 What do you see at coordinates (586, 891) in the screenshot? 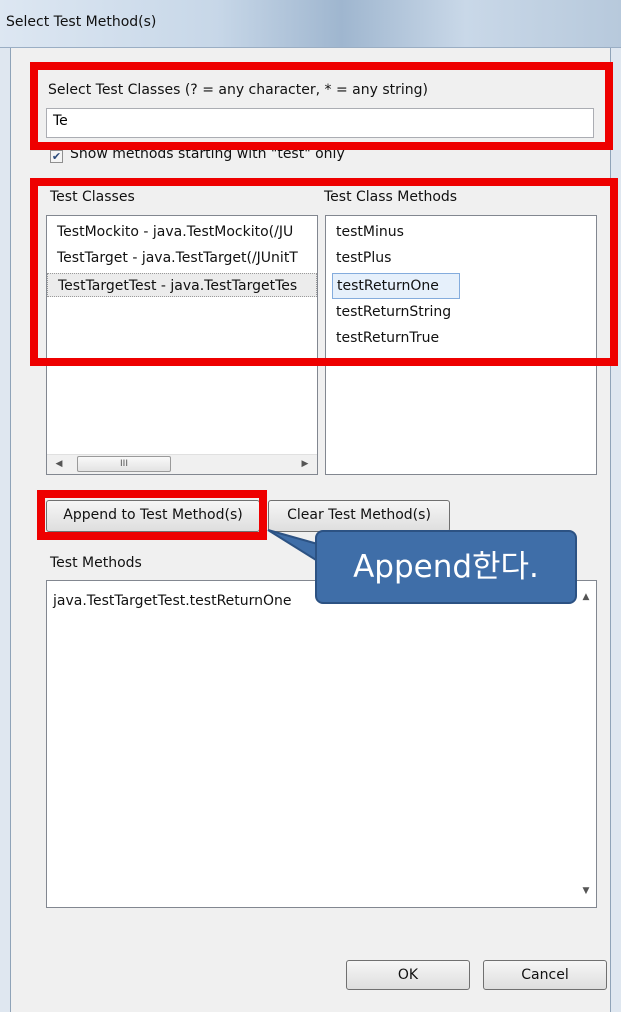
I see `scroll-down-arrow-icon: ▼` at bounding box center [586, 891].